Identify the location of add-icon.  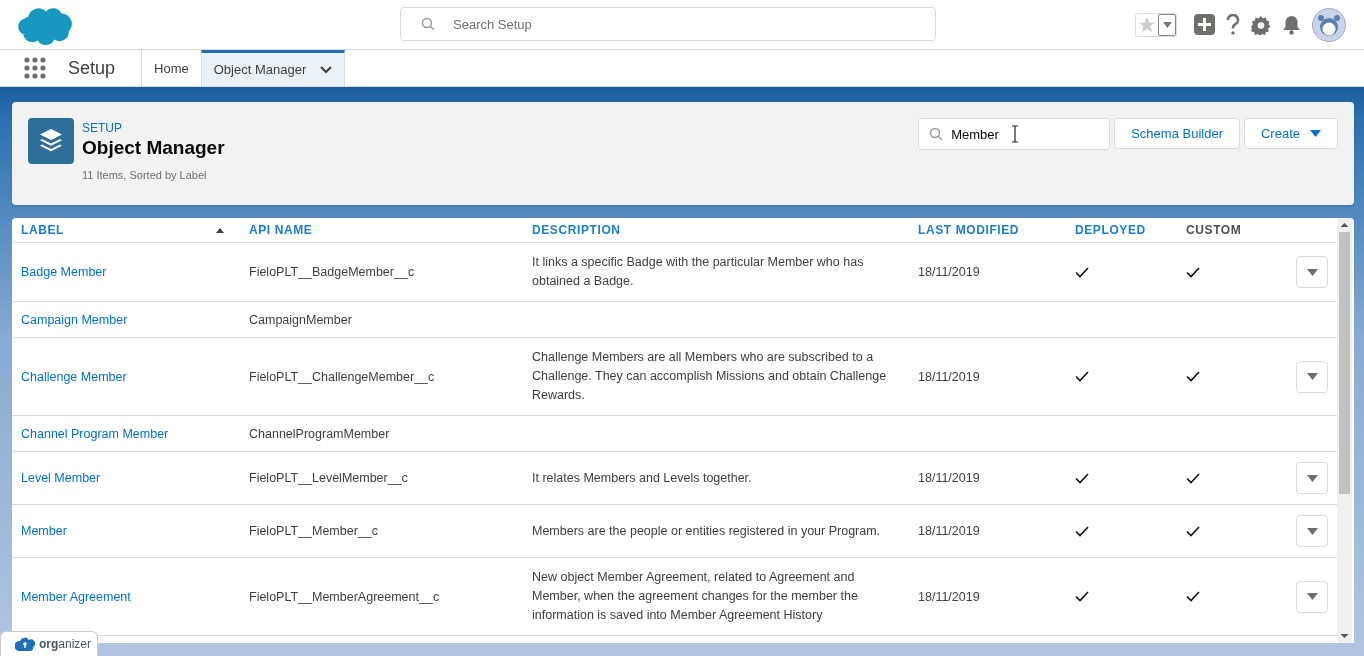
(1204, 24).